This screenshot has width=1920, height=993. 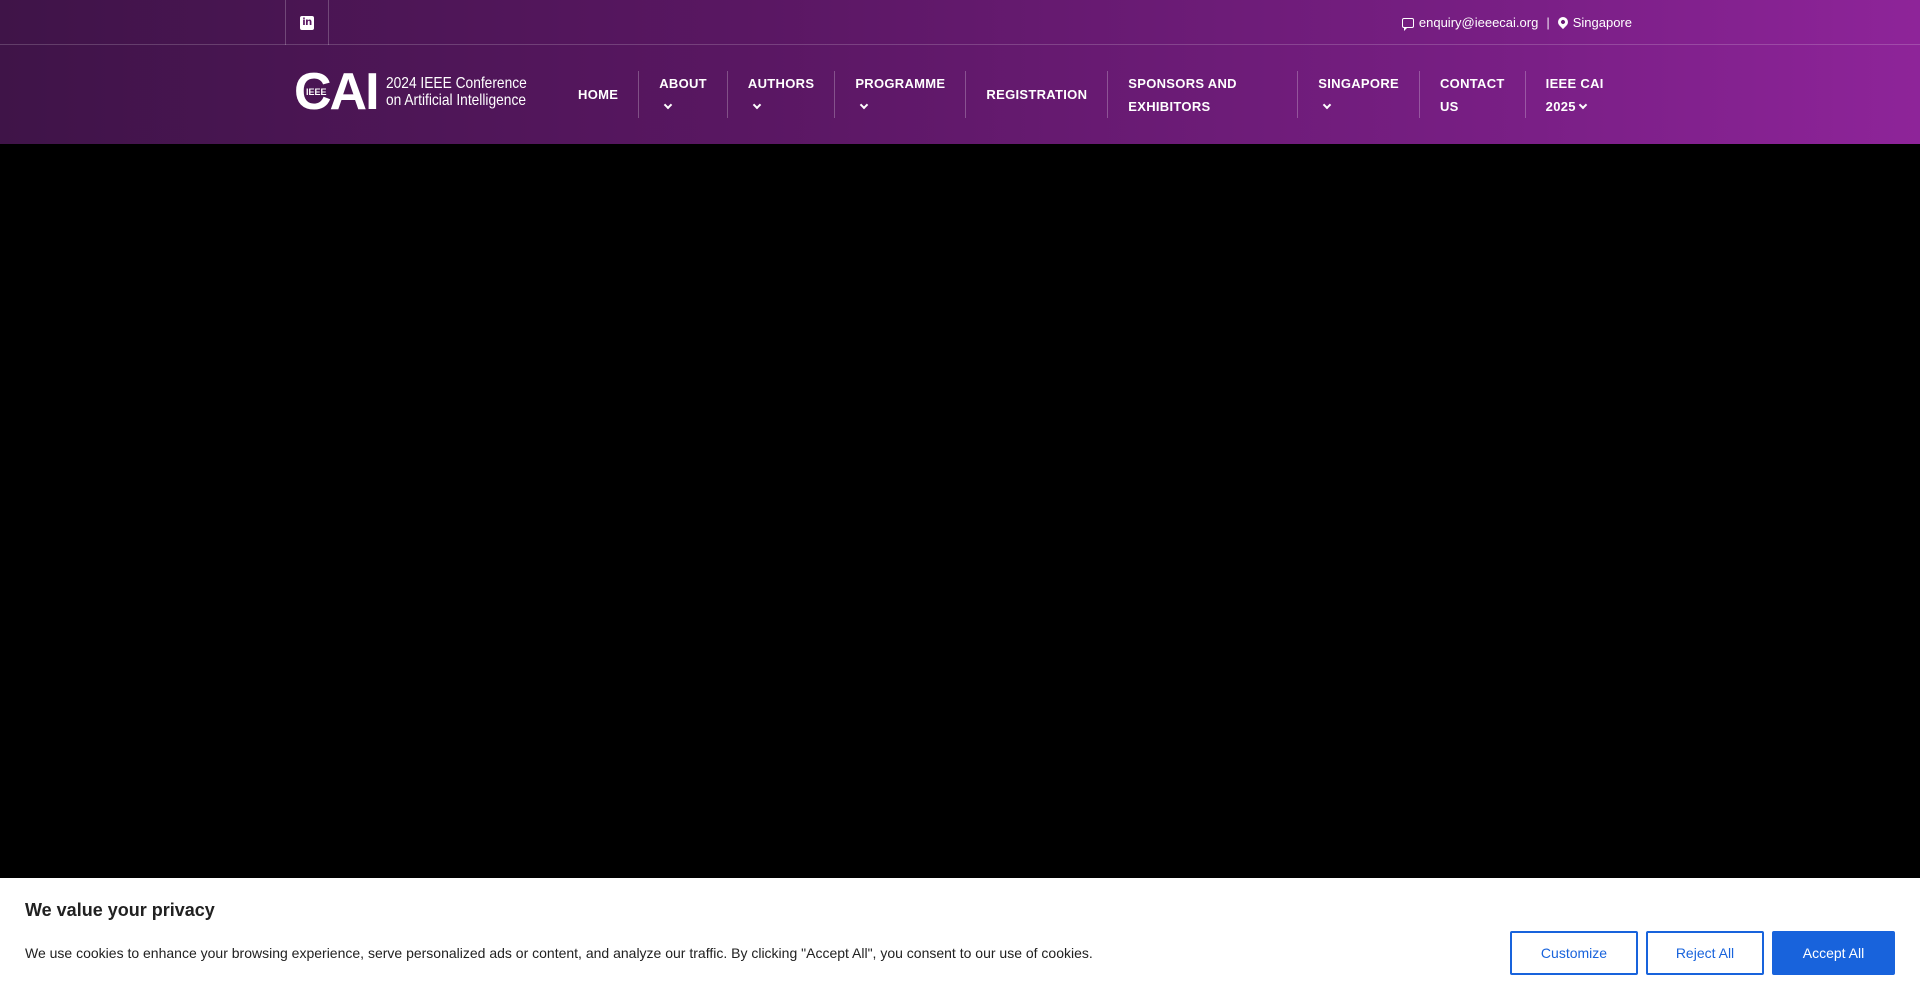 I want to click on map-pin-icon, so click(x=1562, y=21).